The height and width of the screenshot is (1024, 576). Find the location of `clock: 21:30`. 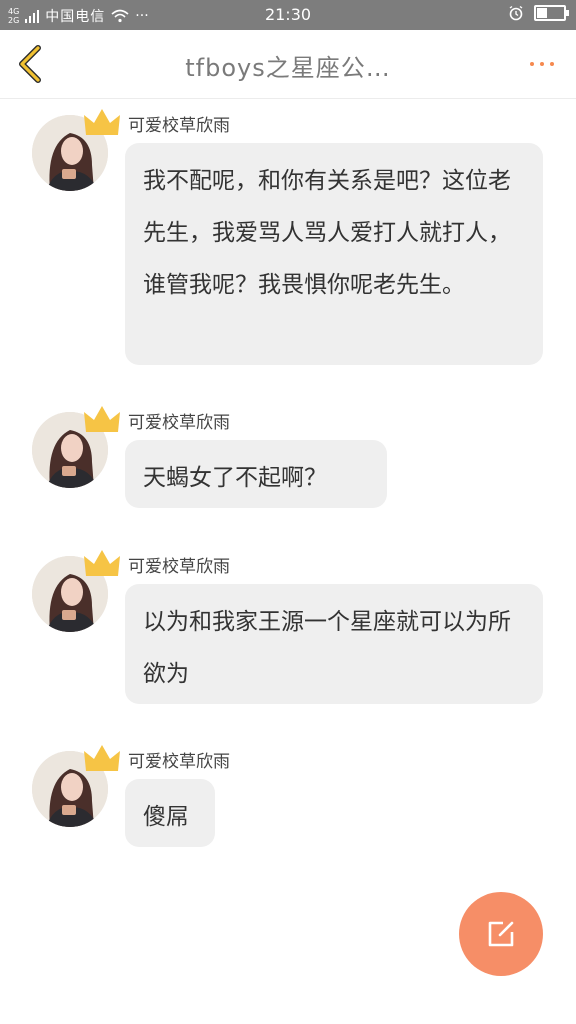

clock: 21:30 is located at coordinates (288, 14).